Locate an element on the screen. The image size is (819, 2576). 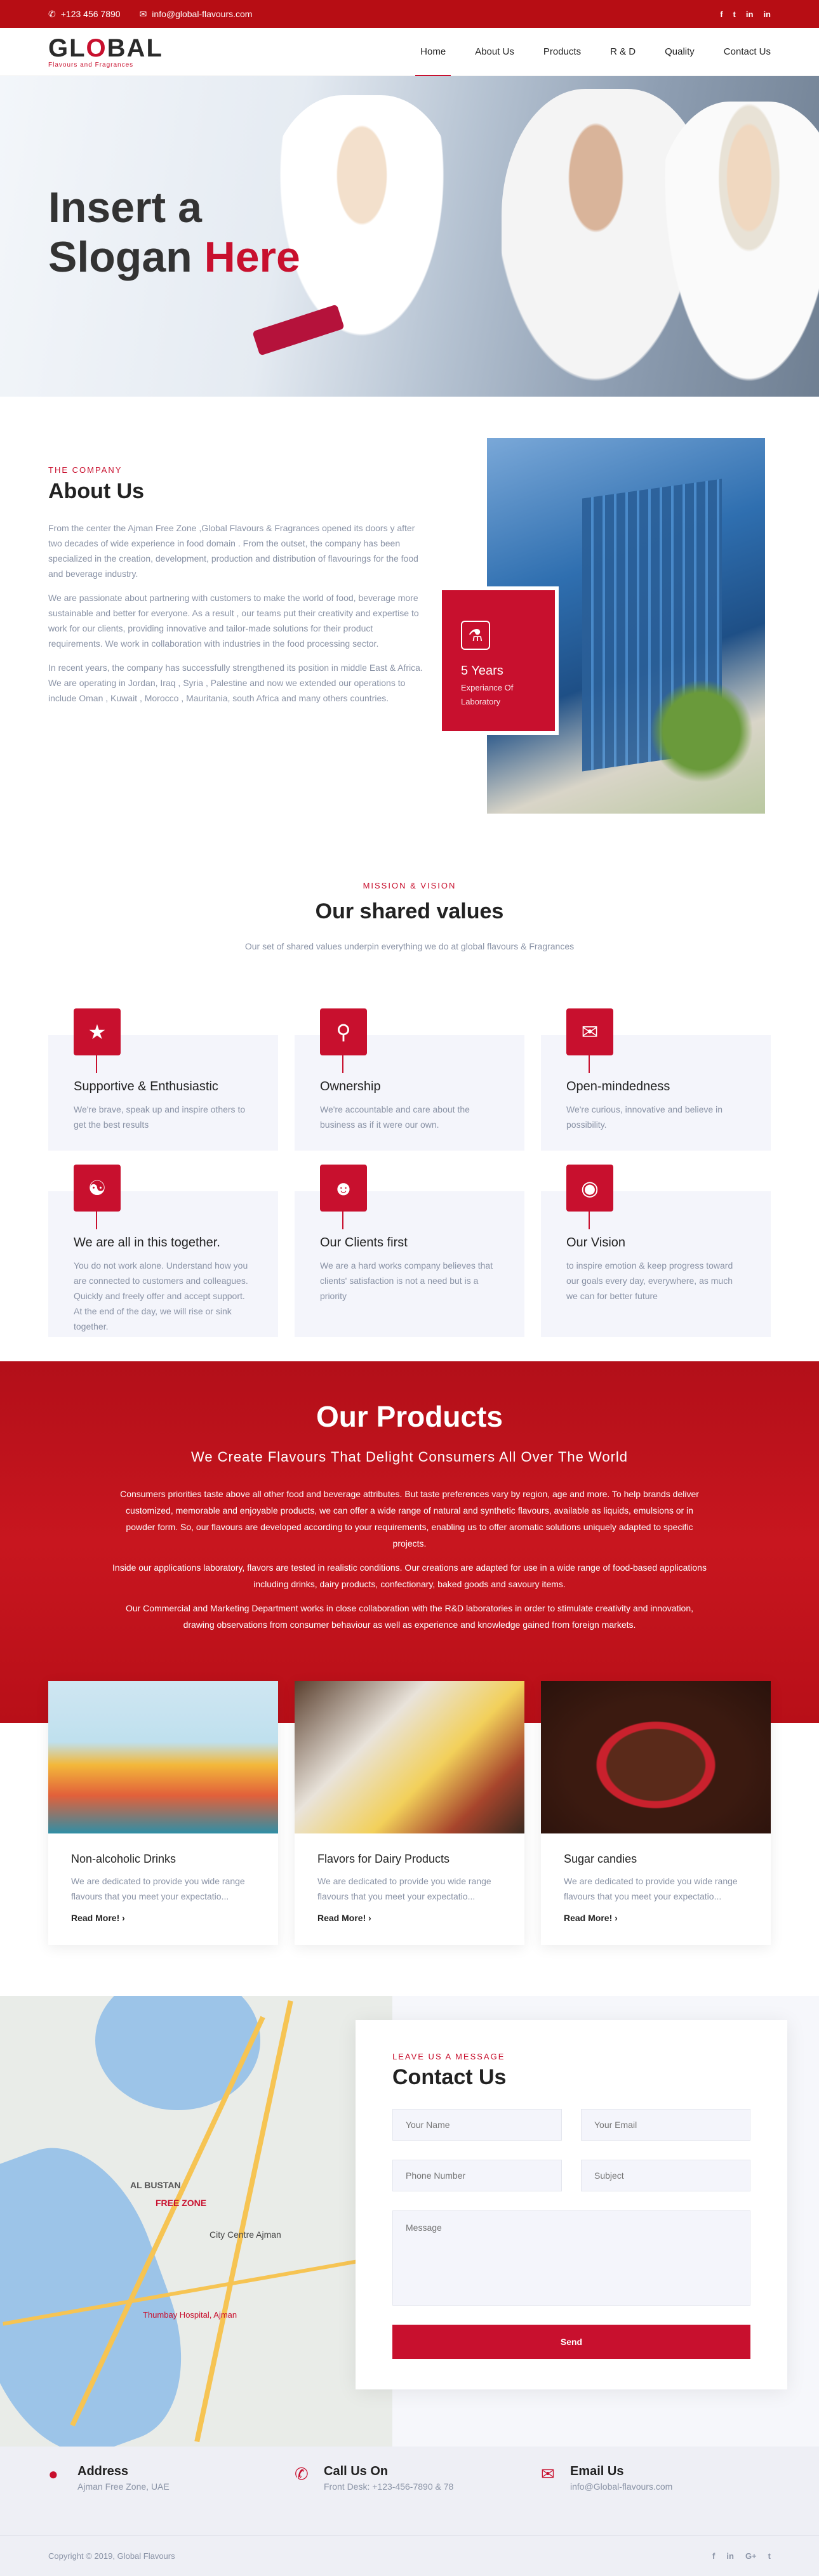
nav-item-home: Home is located at coordinates (433, 53).